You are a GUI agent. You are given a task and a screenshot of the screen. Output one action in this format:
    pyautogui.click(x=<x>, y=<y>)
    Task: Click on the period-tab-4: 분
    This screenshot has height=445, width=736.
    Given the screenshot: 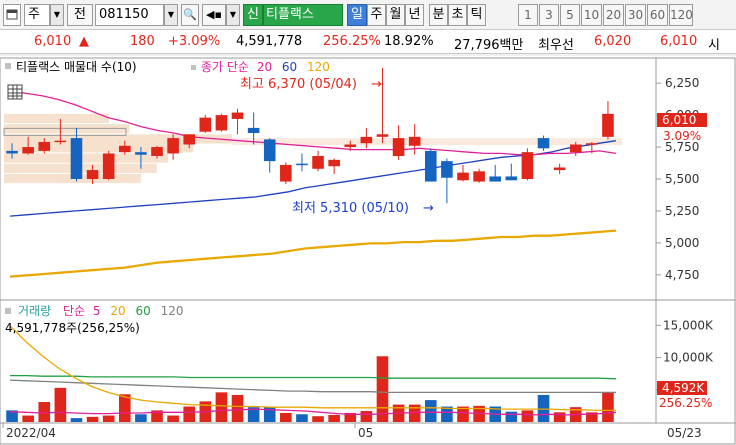 What is the action you would take?
    pyautogui.click(x=438, y=15)
    